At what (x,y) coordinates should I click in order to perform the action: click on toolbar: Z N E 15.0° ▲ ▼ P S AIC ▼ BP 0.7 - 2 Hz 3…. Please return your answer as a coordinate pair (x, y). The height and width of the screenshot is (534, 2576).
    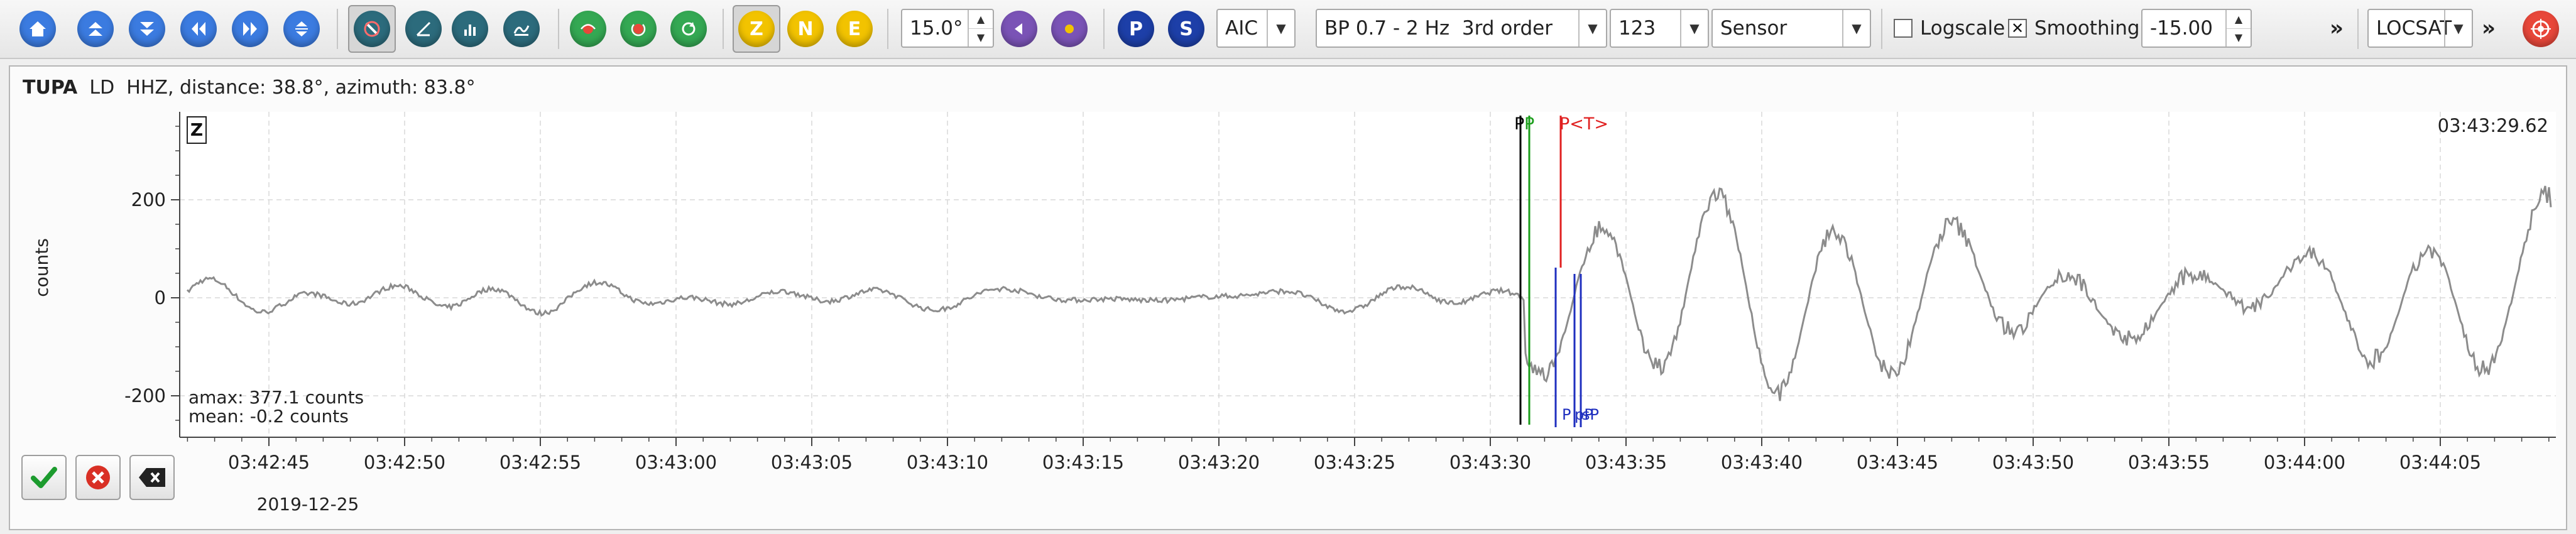
    Looking at the image, I should click on (1288, 29).